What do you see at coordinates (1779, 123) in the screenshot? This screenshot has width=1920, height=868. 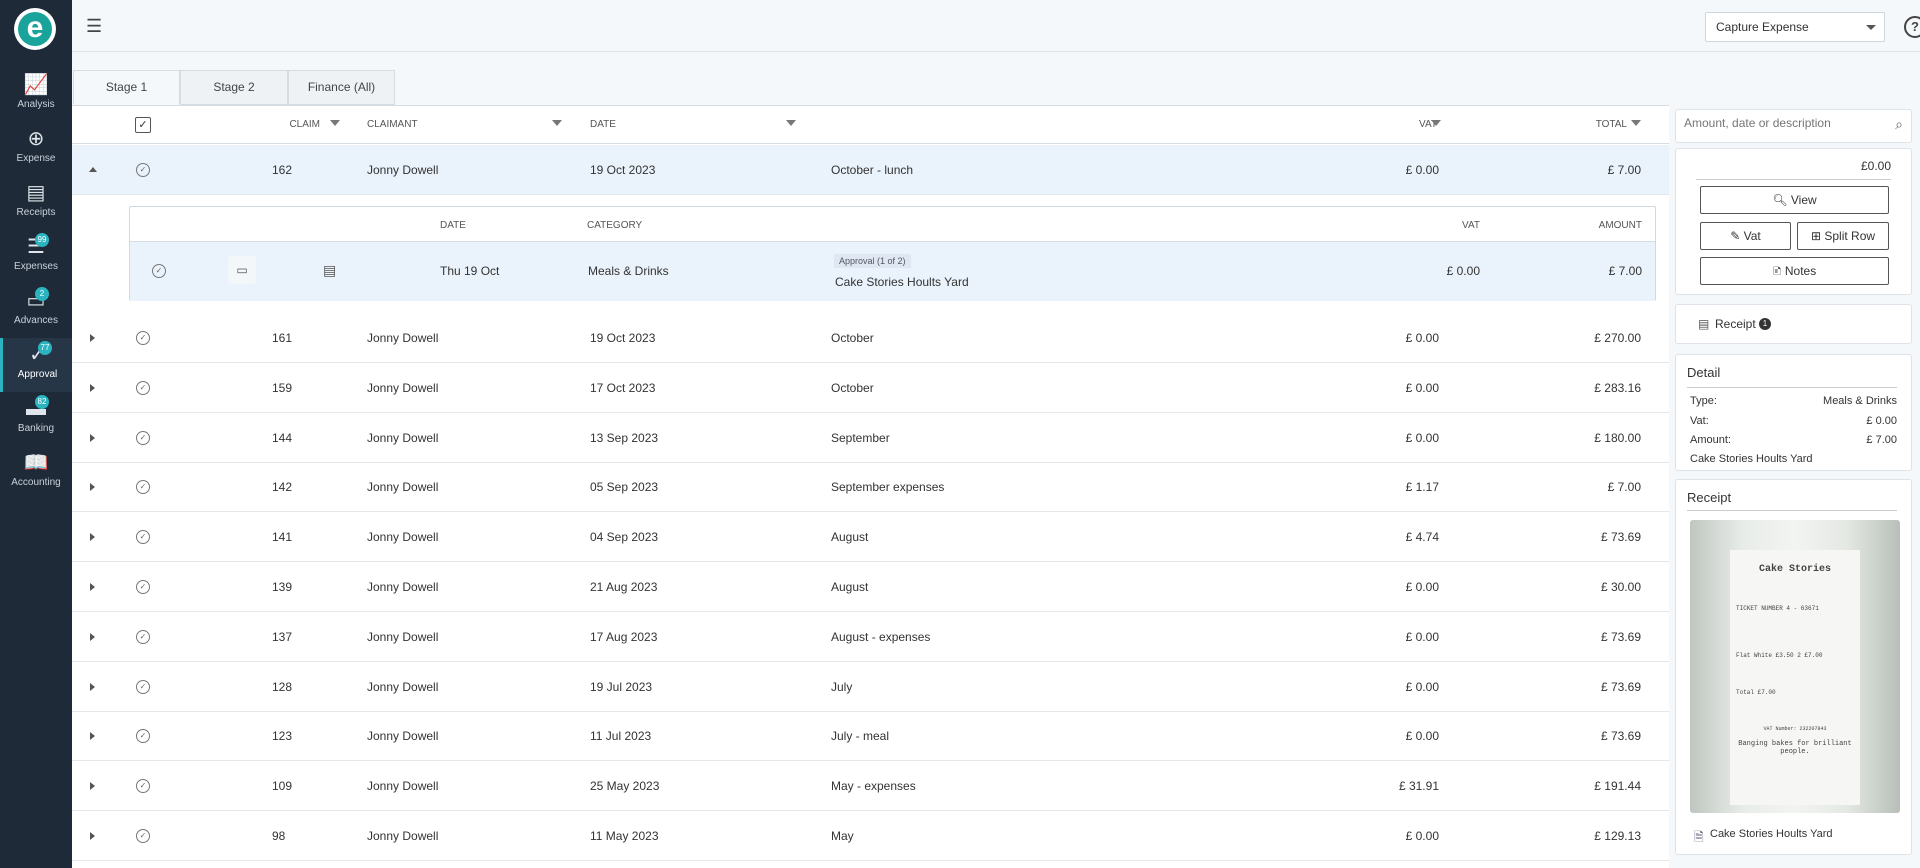 I see `search-input` at bounding box center [1779, 123].